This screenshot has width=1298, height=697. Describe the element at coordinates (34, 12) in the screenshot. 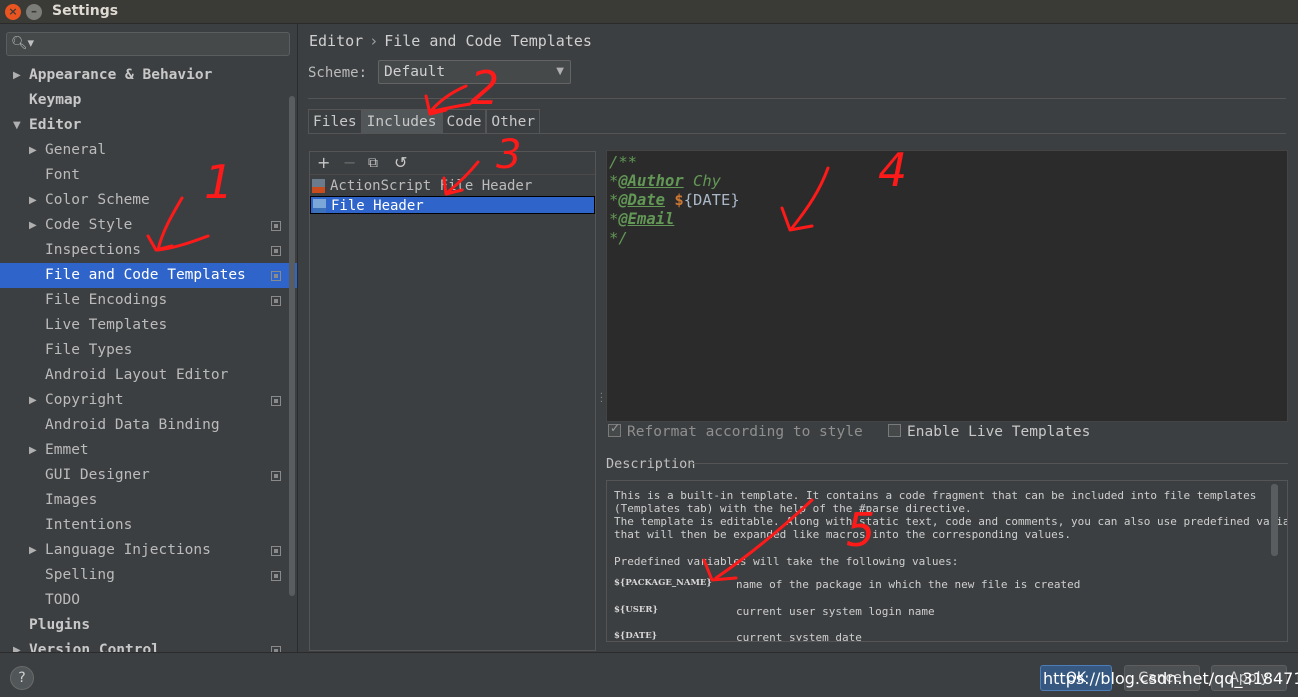

I see `minimize-window-icon: –` at that location.